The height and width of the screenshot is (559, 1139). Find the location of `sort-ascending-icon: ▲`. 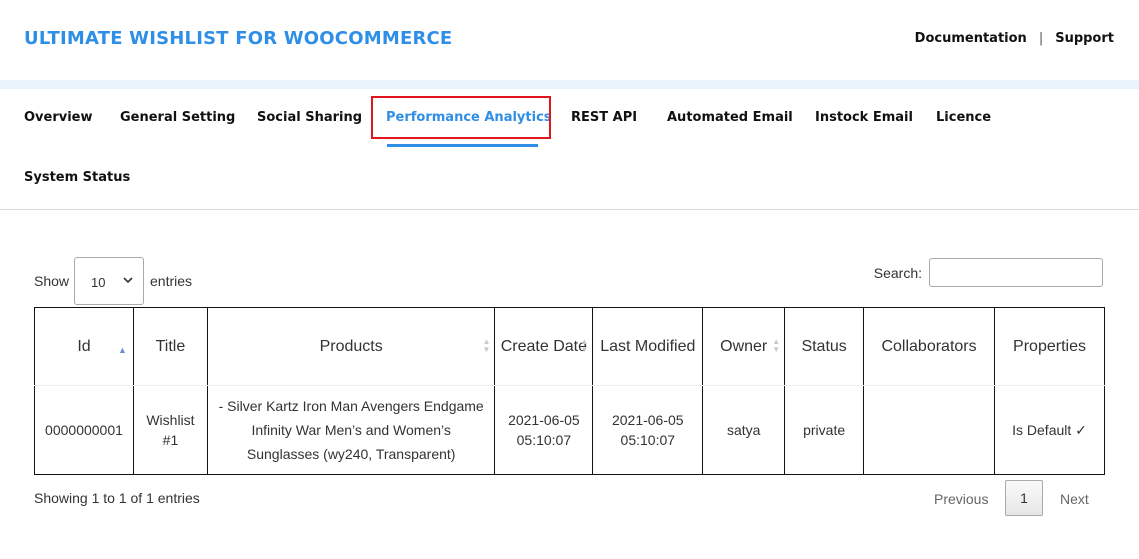

sort-ascending-icon: ▲ is located at coordinates (122, 350).